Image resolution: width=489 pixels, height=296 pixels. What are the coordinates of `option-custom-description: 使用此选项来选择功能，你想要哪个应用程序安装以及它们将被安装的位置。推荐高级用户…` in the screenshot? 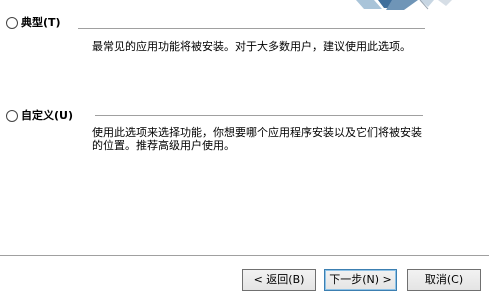 It's located at (257, 139).